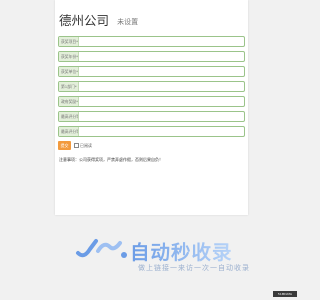 The width and height of the screenshot is (320, 300). I want to click on field-row: 获奖年份*, so click(151, 56).